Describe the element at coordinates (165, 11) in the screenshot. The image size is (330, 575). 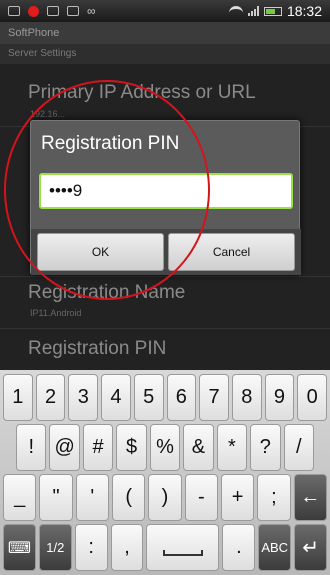
I see `status-bar: ∞ 18:32` at that location.